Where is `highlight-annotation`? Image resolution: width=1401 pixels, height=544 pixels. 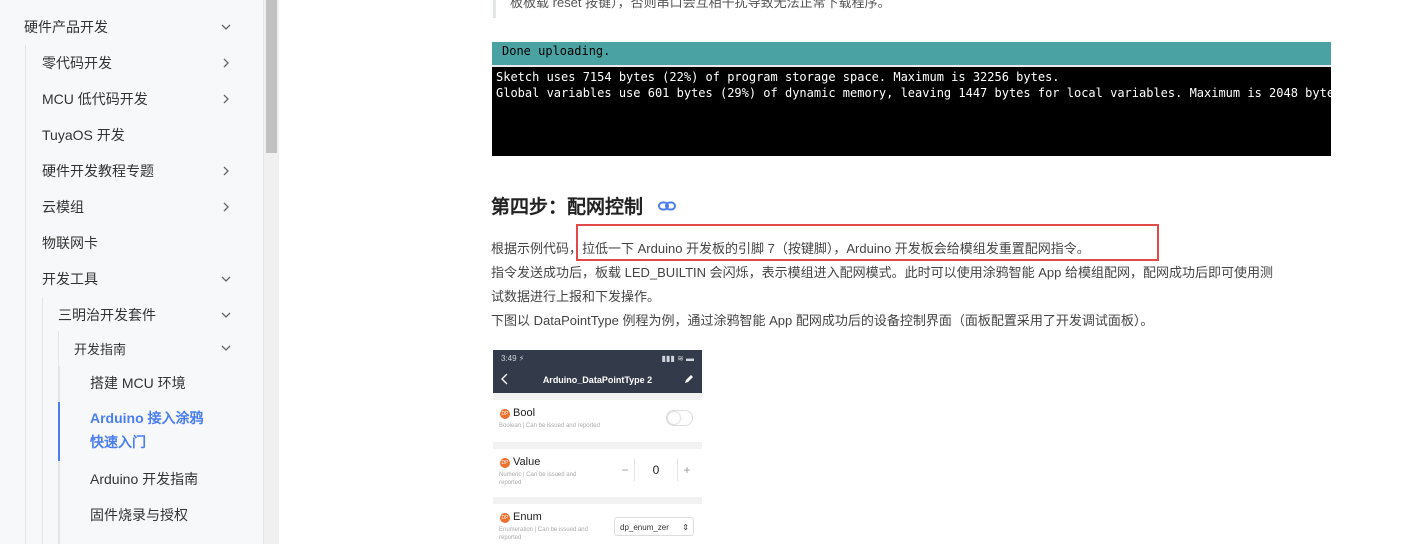 highlight-annotation is located at coordinates (867, 242).